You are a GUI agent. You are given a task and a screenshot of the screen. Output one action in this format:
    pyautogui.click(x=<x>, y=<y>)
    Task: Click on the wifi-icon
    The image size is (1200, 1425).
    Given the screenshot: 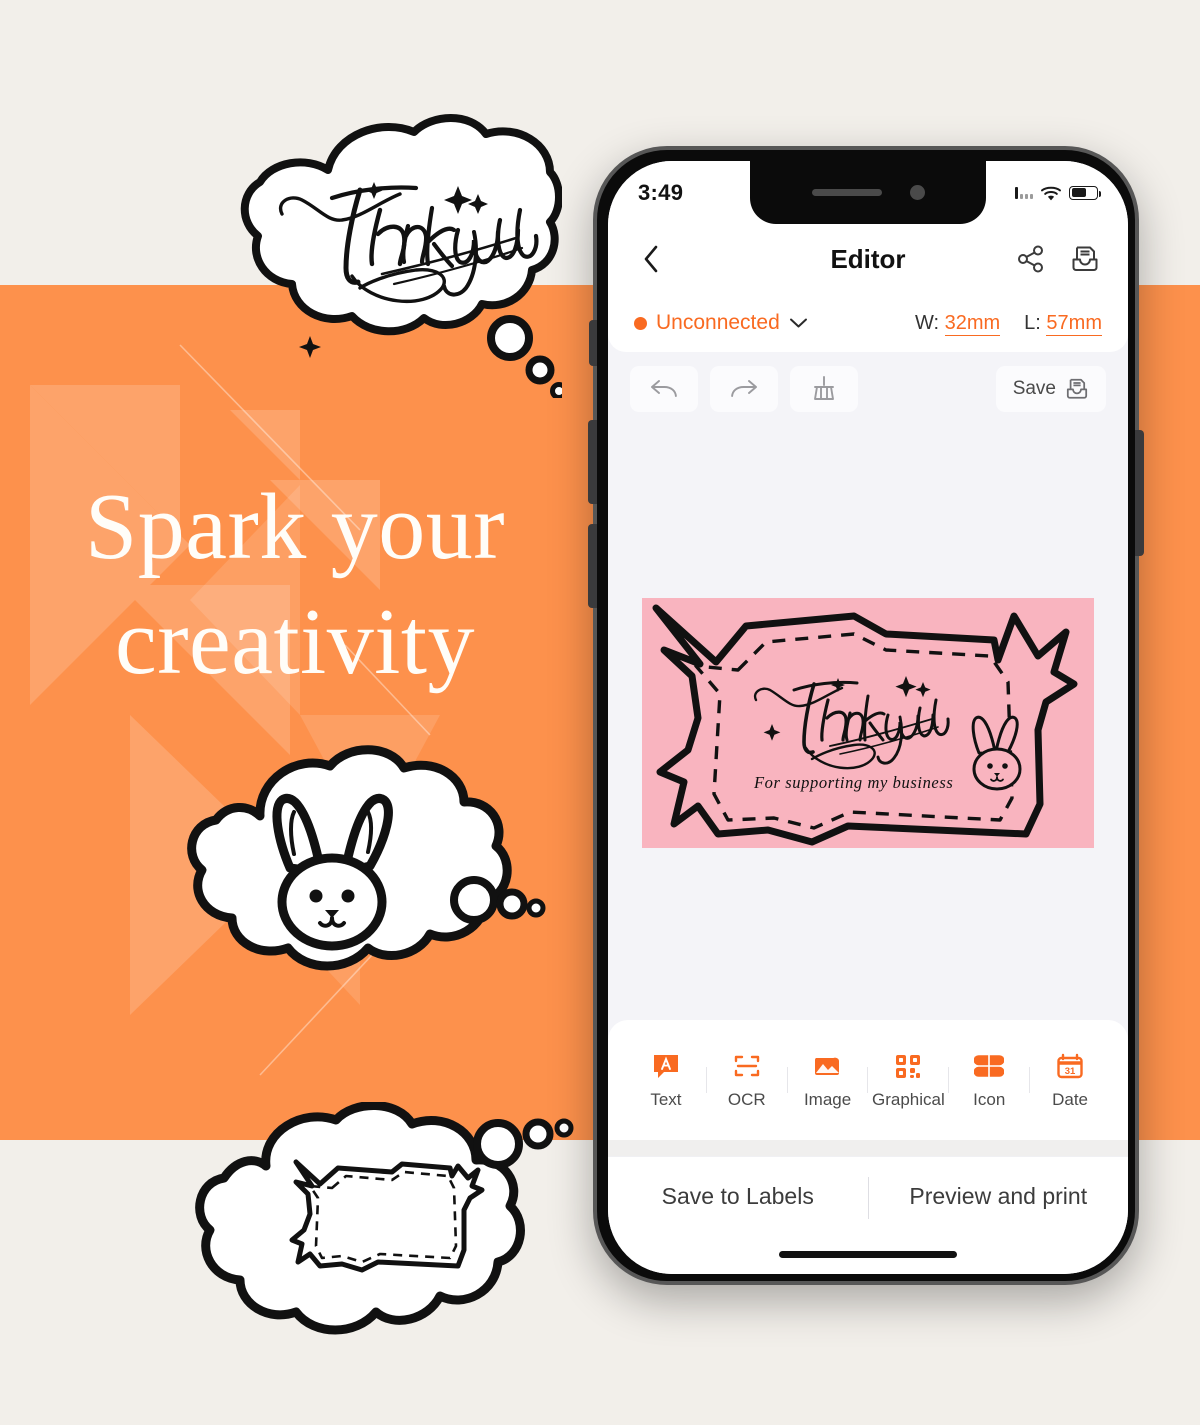 What is the action you would take?
    pyautogui.click(x=1051, y=193)
    